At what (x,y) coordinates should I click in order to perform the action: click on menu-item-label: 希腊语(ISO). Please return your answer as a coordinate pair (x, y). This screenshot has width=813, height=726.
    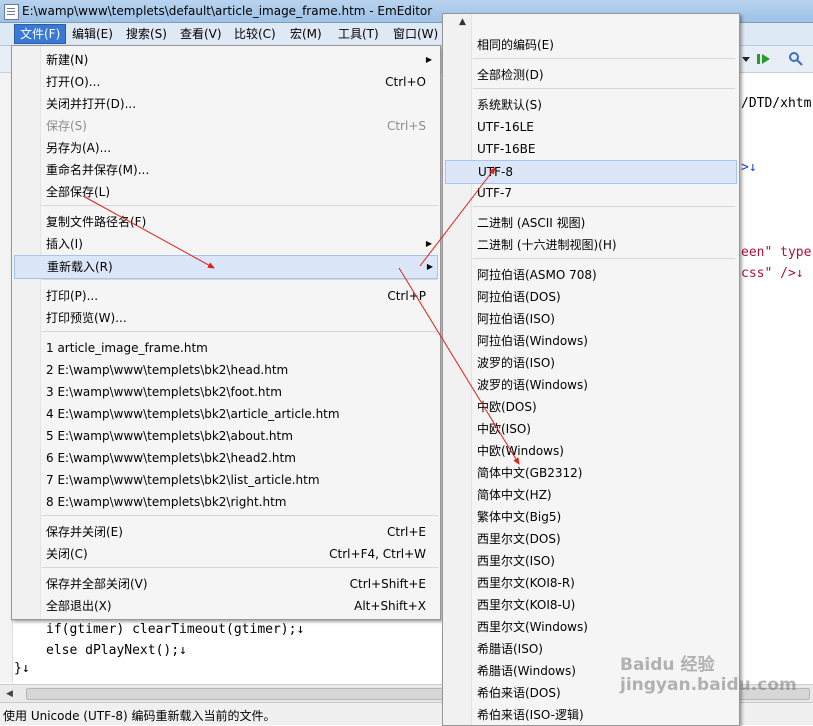
    Looking at the image, I should click on (510, 649).